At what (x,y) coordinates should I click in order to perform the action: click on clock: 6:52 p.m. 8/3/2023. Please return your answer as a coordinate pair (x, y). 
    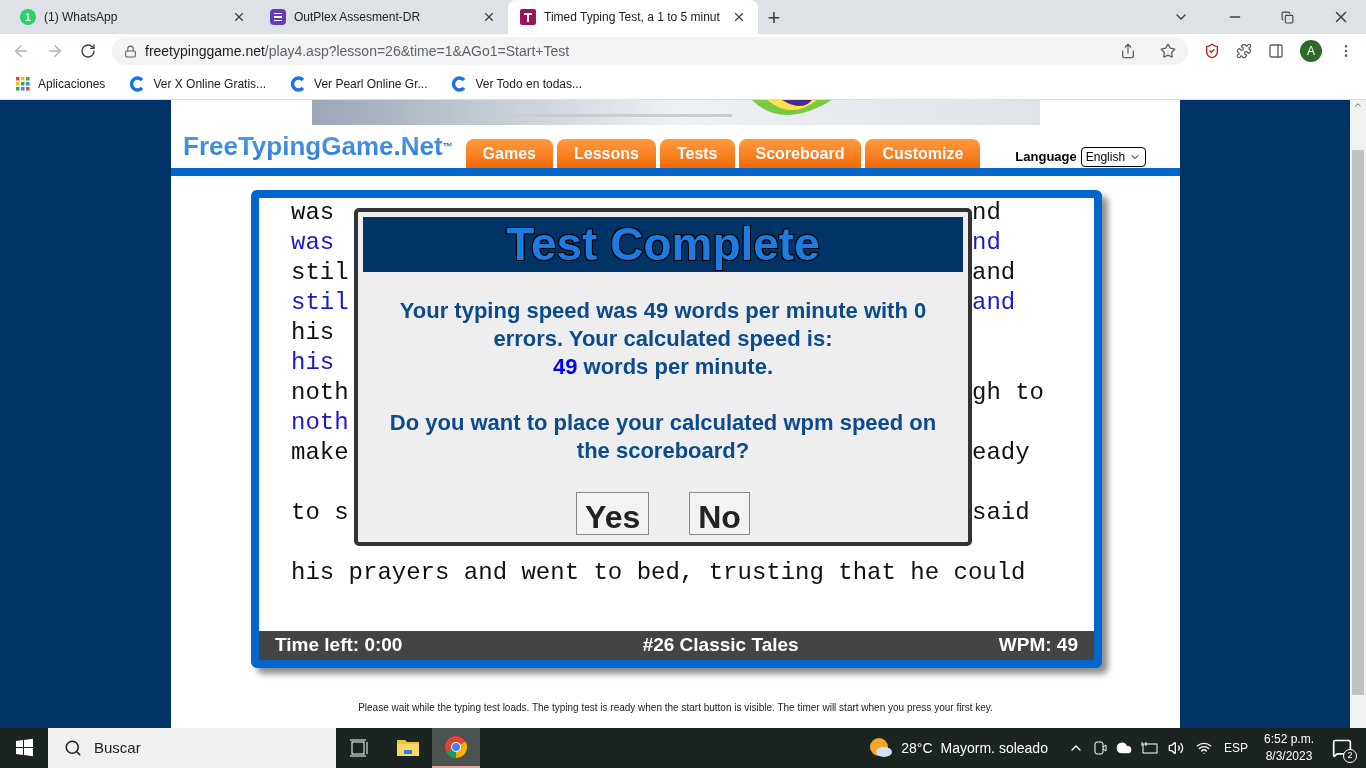
    Looking at the image, I should click on (1288, 748).